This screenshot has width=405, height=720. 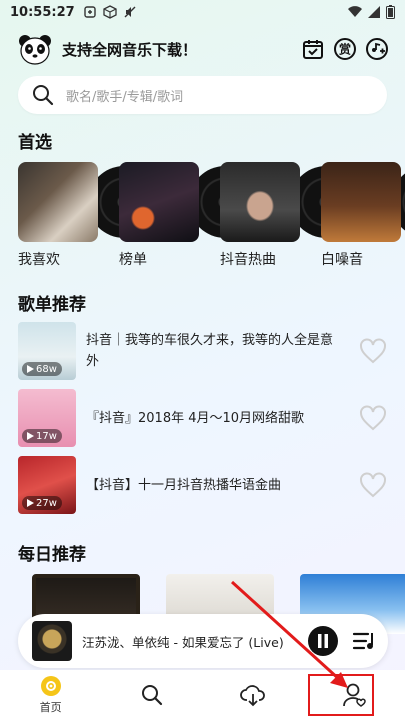 I want to click on home-icon, so click(x=50, y=686).